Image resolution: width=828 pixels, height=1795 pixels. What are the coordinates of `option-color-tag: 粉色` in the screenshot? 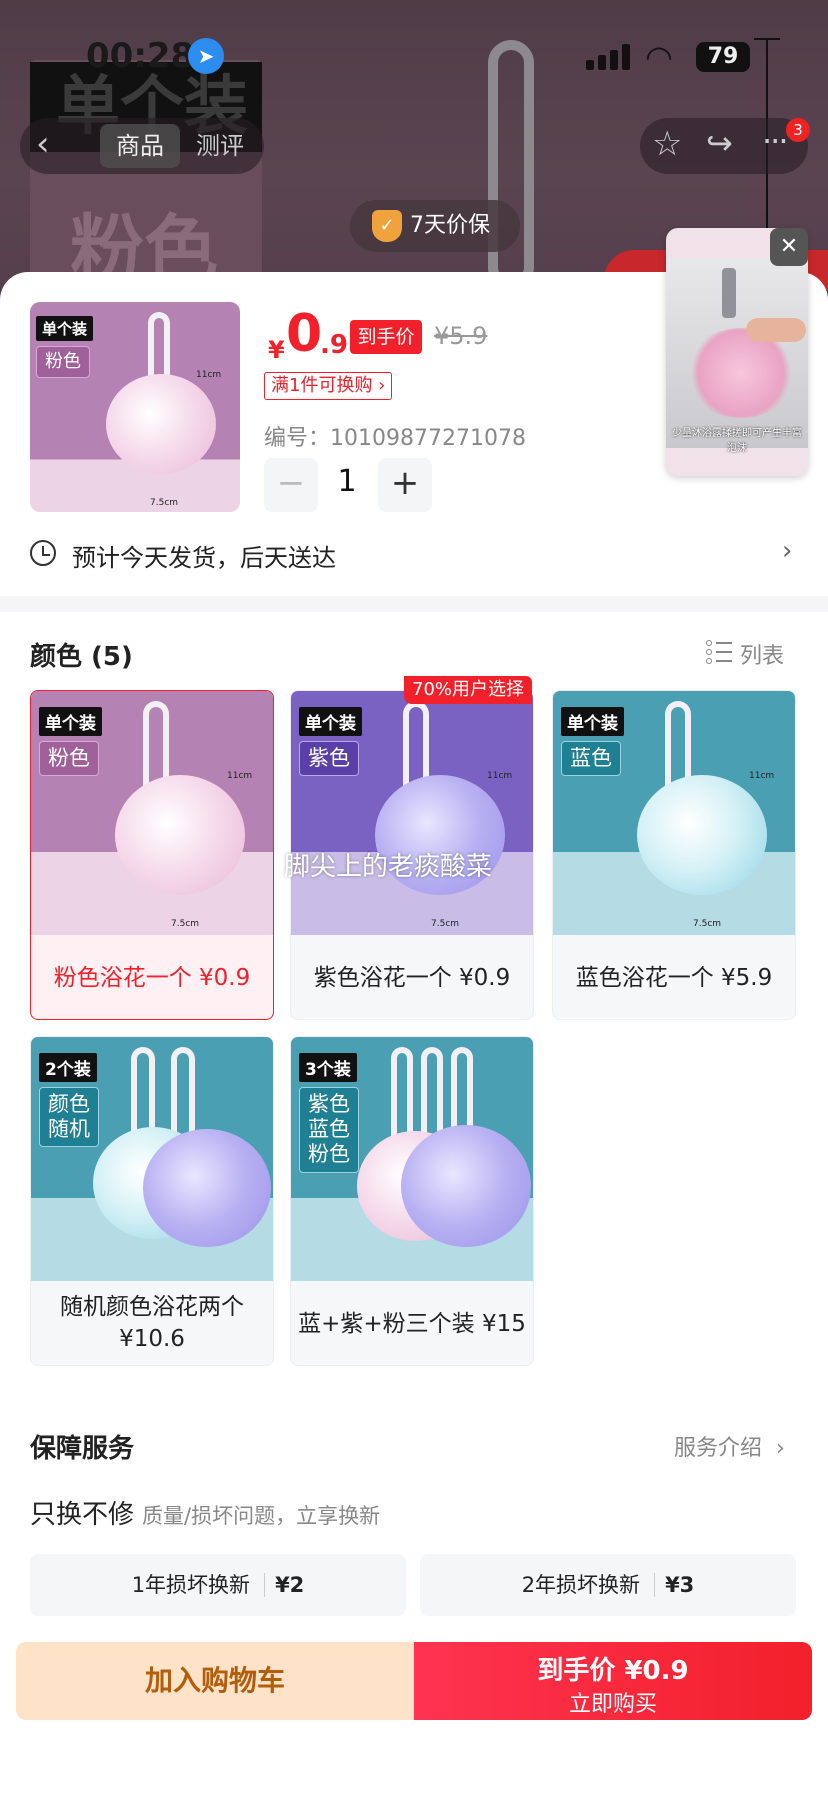 It's located at (69, 759).